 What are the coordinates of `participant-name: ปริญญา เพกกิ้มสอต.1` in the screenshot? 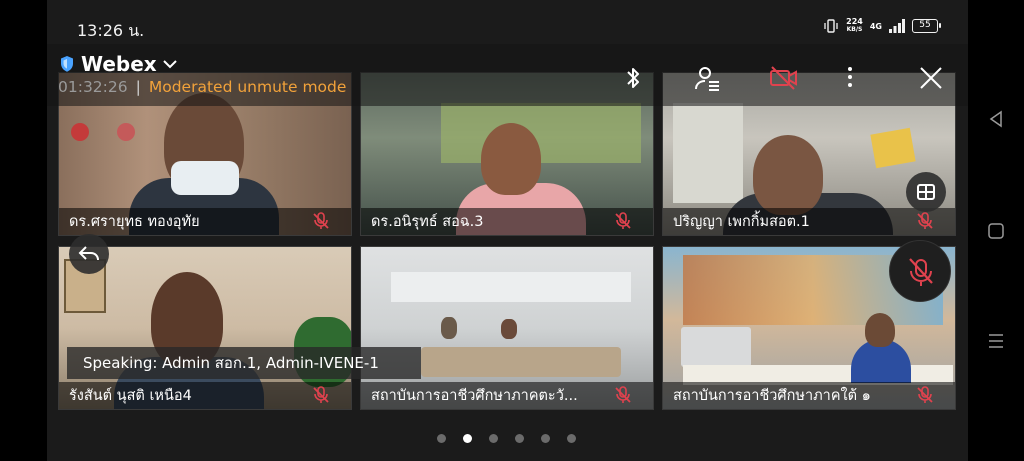 It's located at (809, 221).